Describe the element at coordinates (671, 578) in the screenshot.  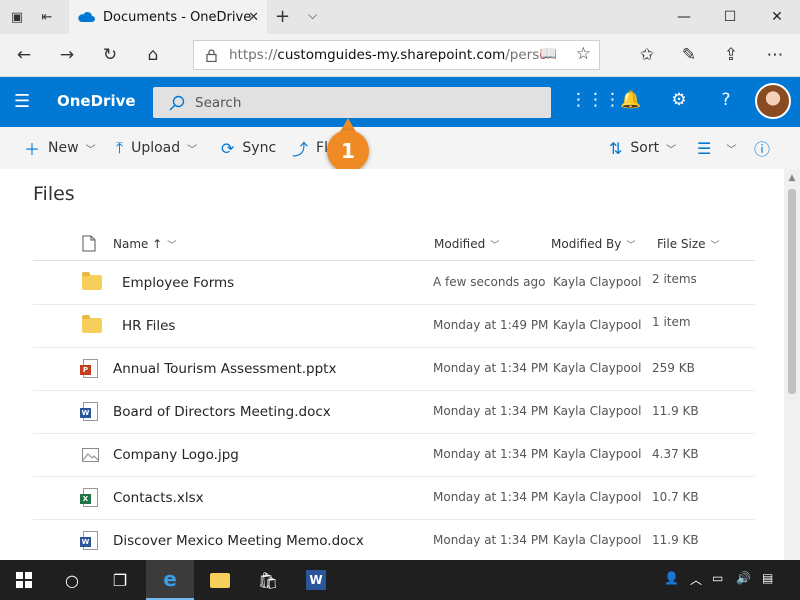
I see `person-icon: 👤` at that location.